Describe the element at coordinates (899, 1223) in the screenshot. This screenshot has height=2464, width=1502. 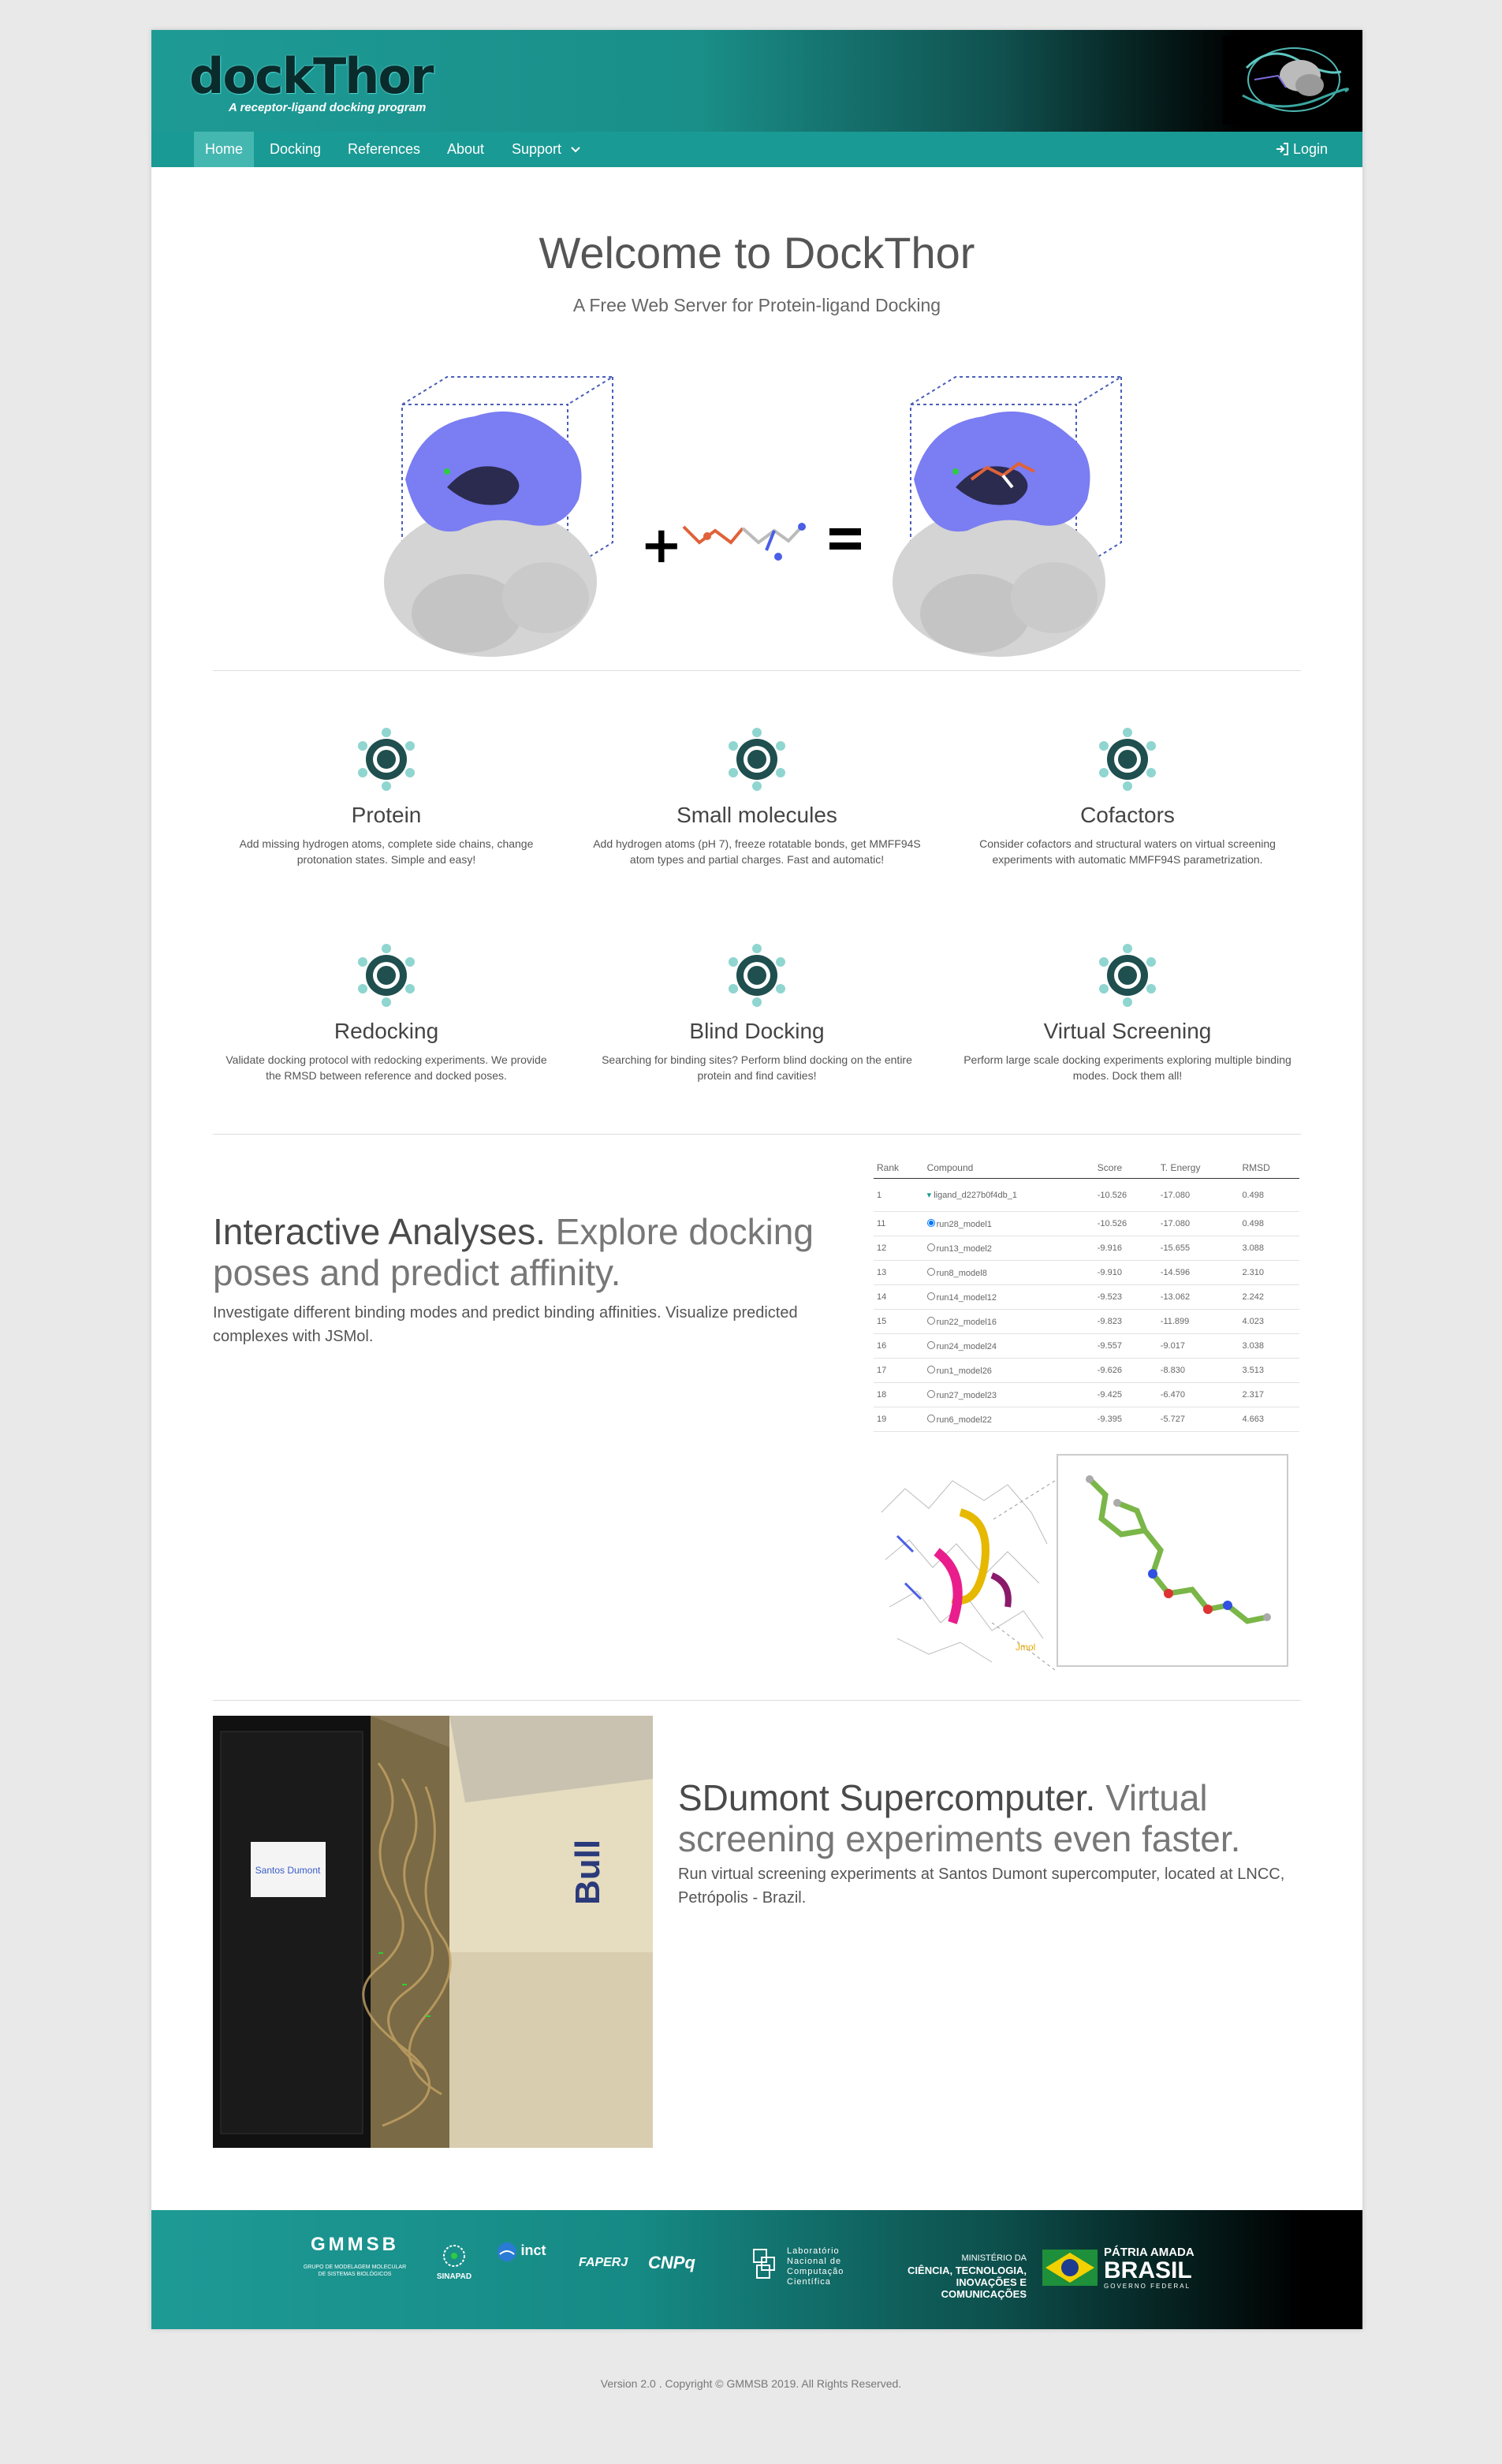
I see `cell: 11` at that location.